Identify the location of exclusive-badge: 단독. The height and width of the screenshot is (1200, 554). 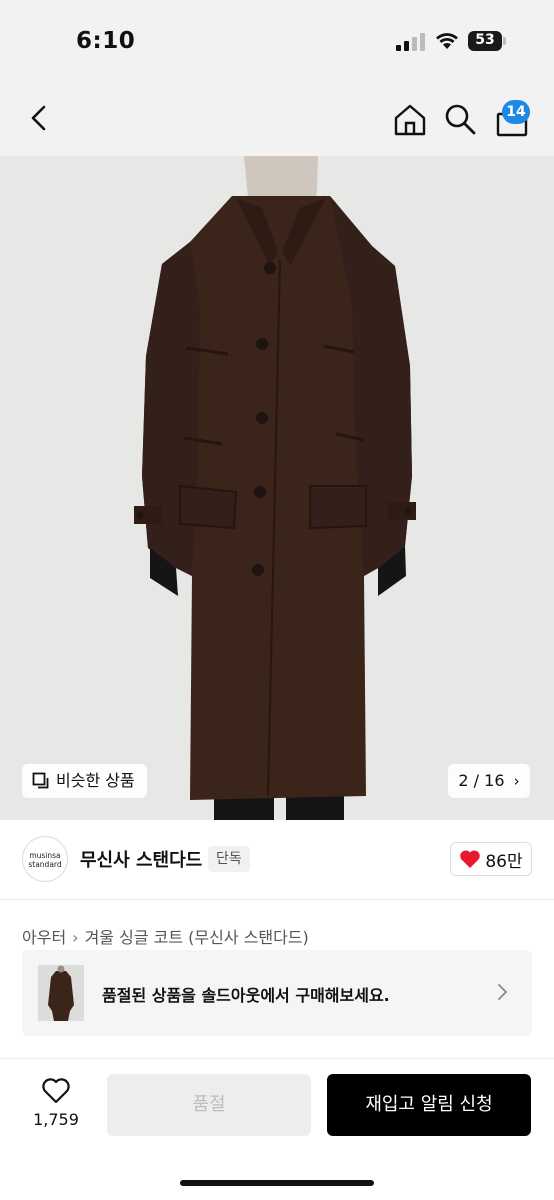
(229, 859).